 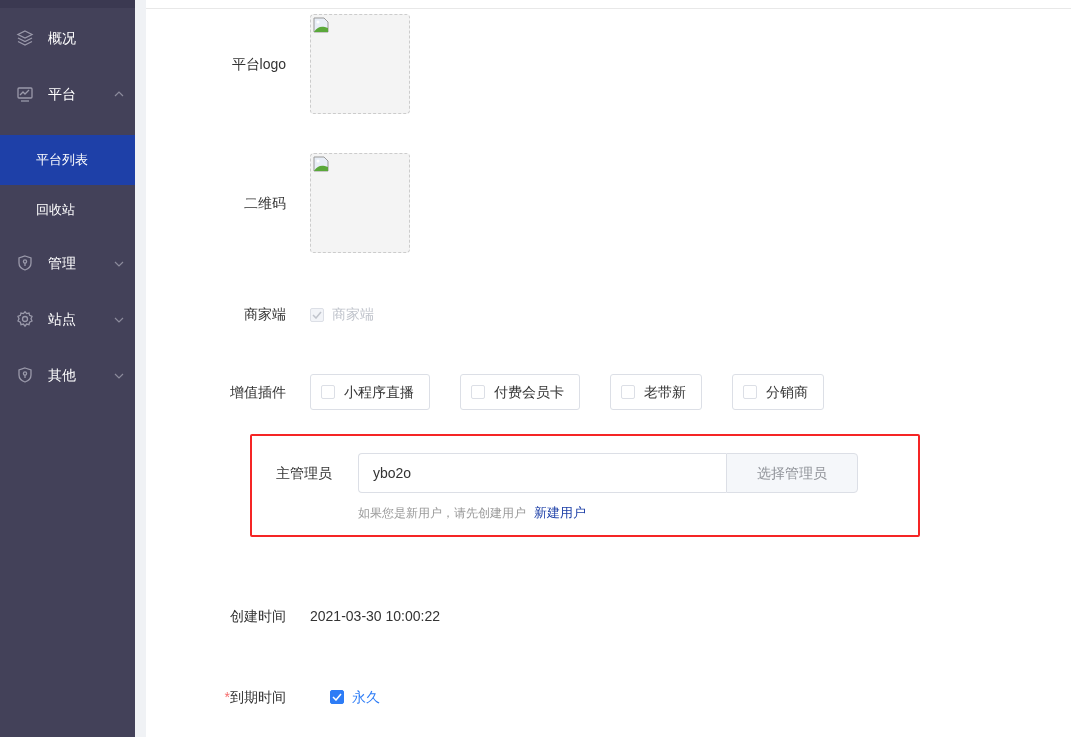 What do you see at coordinates (258, 64) in the screenshot?
I see `field-label: 平台logo` at bounding box center [258, 64].